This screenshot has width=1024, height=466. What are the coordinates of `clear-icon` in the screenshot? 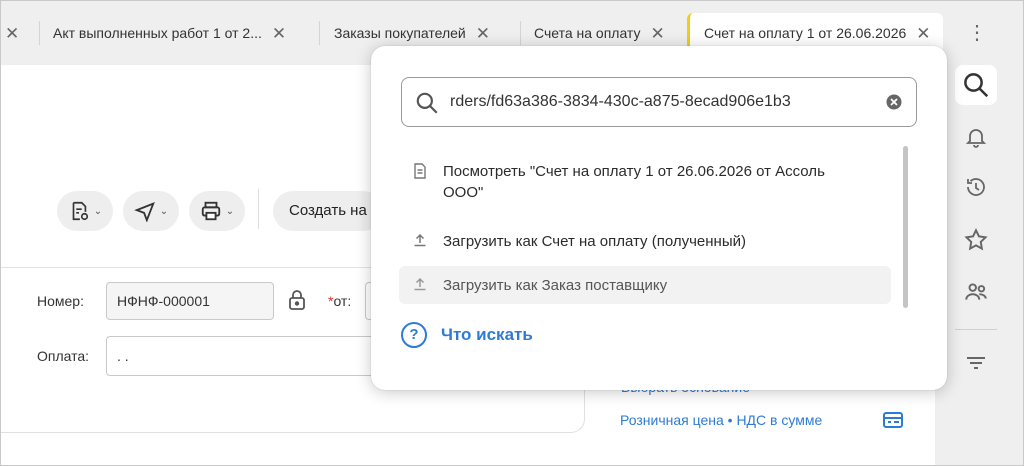 It's located at (894, 102).